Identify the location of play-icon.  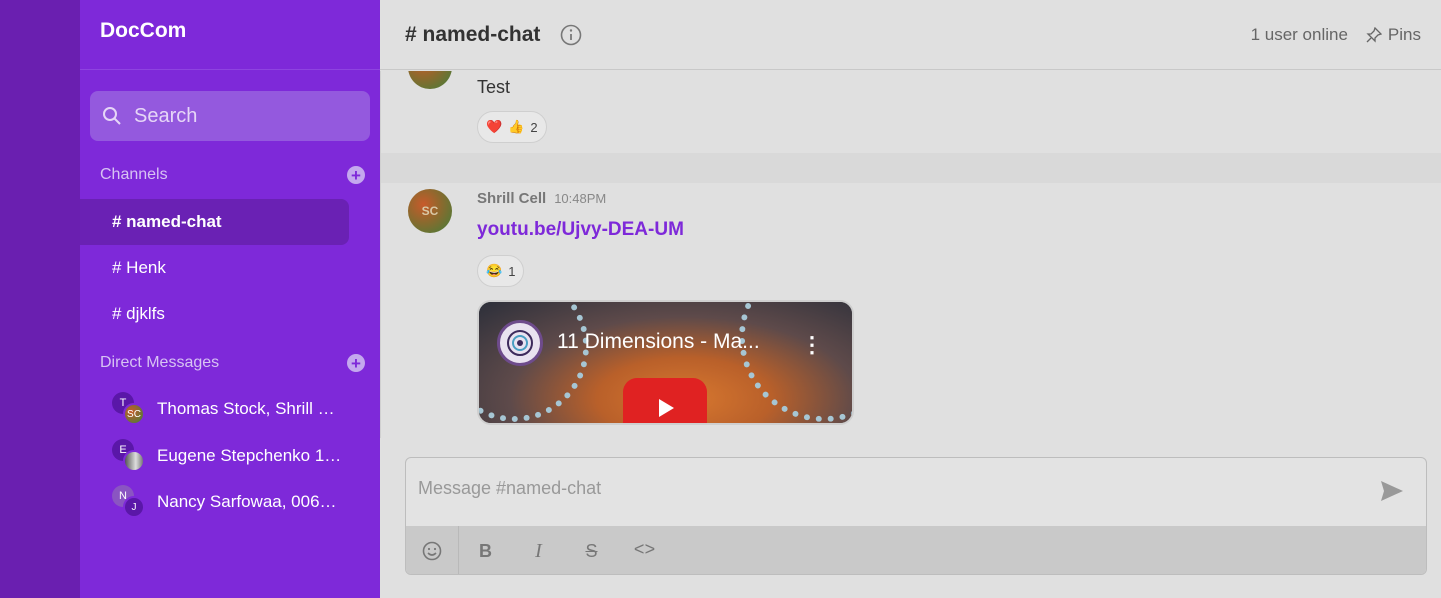
(666, 408).